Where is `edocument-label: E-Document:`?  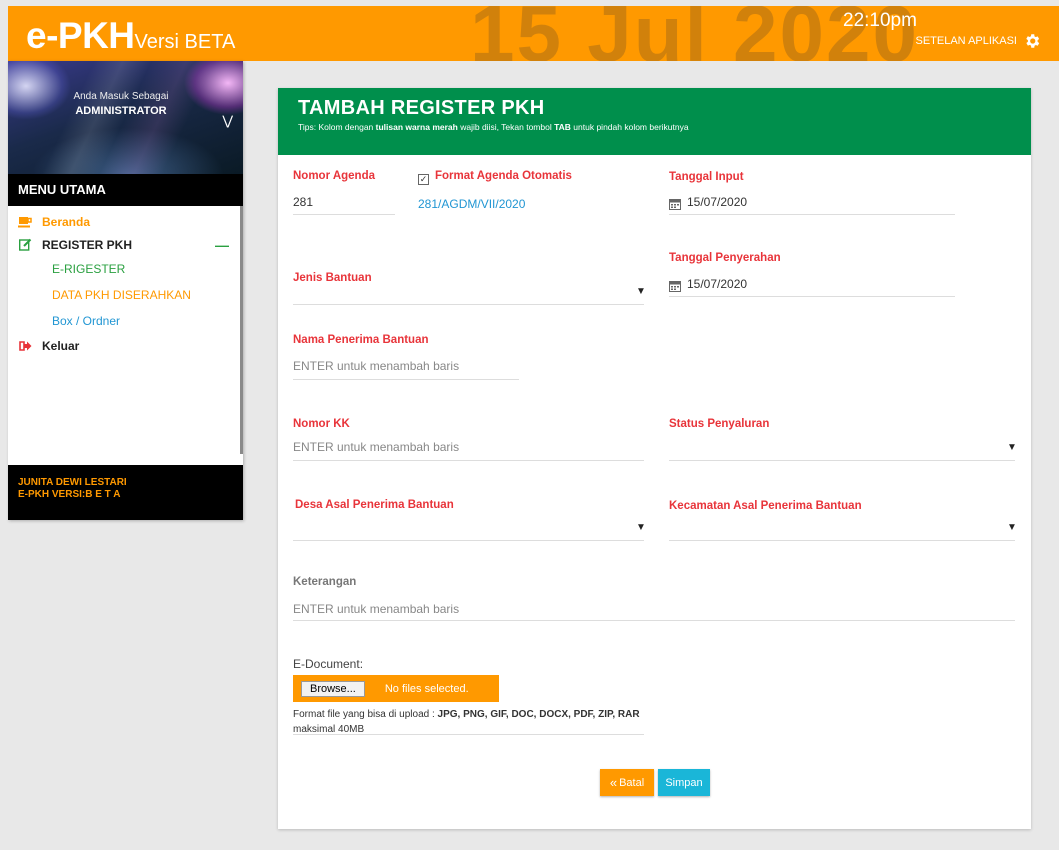 edocument-label: E-Document: is located at coordinates (328, 664).